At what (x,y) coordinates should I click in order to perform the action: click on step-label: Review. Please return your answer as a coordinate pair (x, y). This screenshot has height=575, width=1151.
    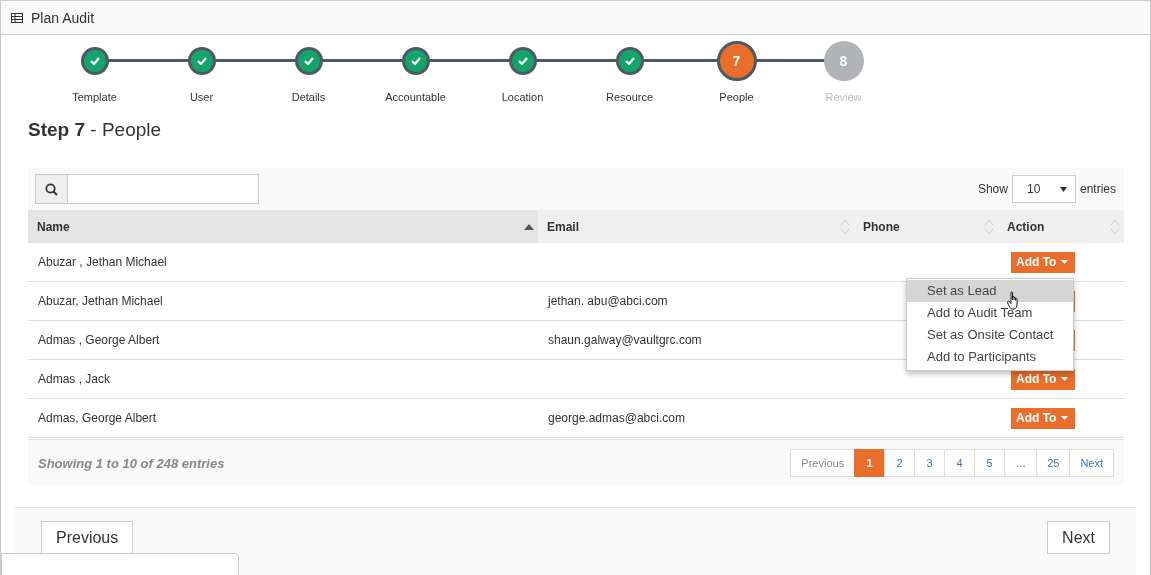
    Looking at the image, I should click on (843, 97).